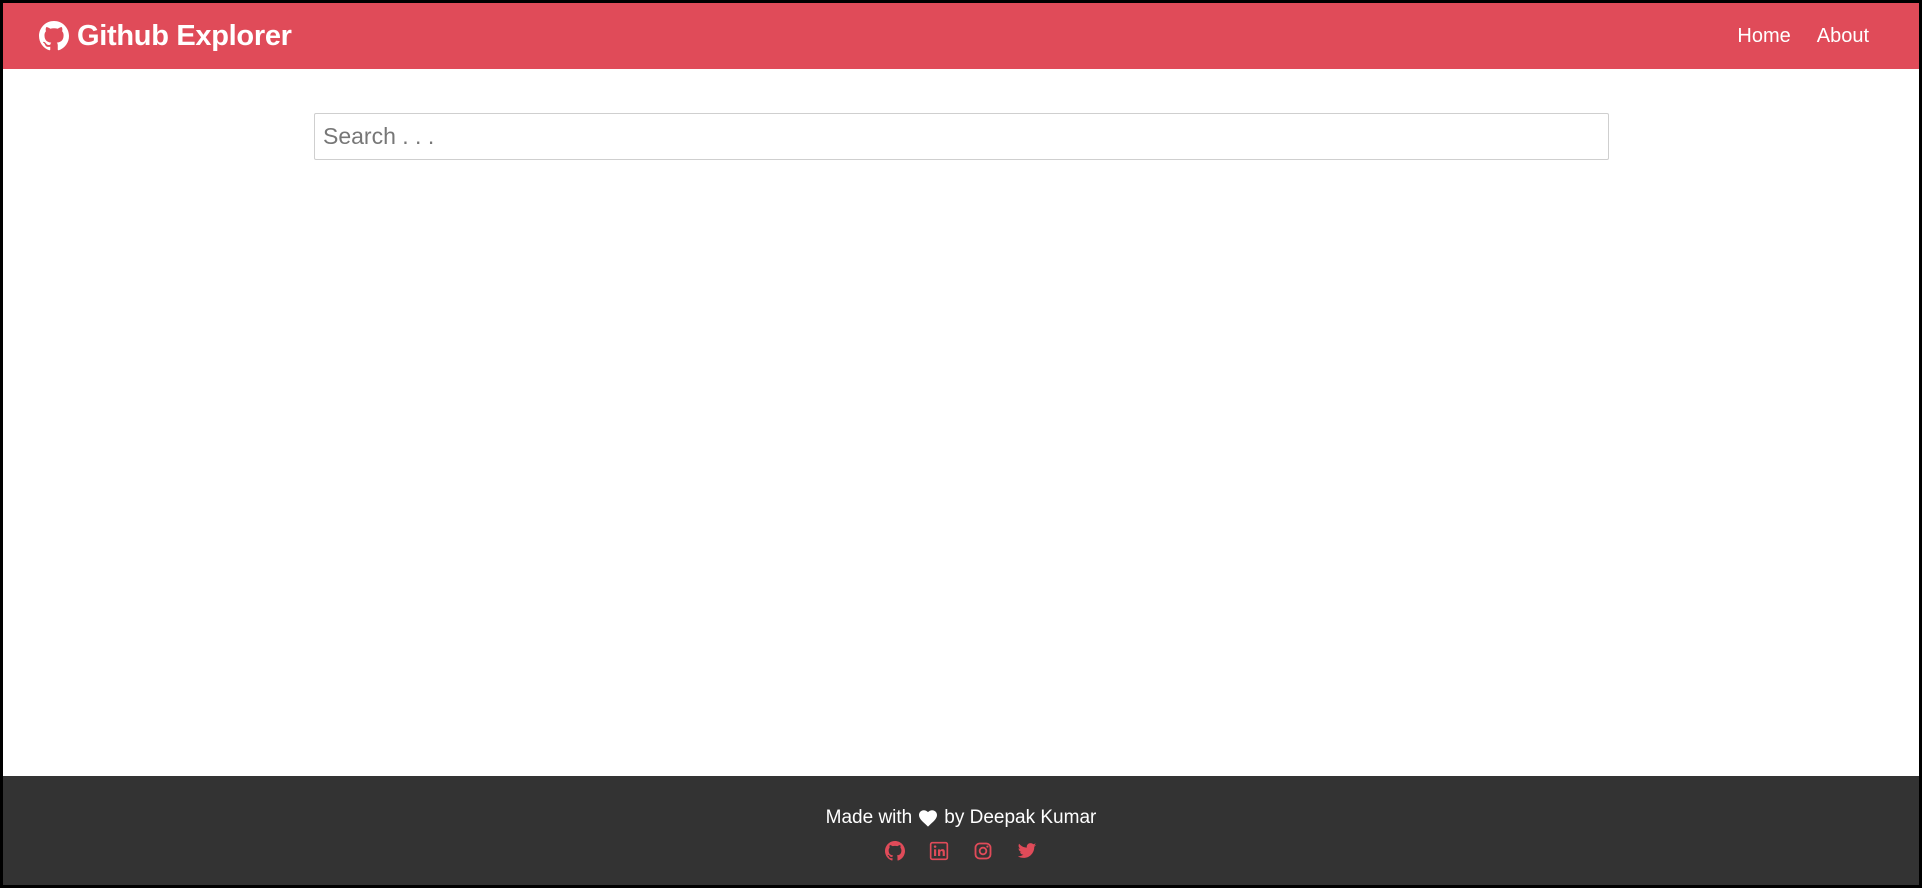 The width and height of the screenshot is (1922, 888). I want to click on linkedin-icon, so click(939, 851).